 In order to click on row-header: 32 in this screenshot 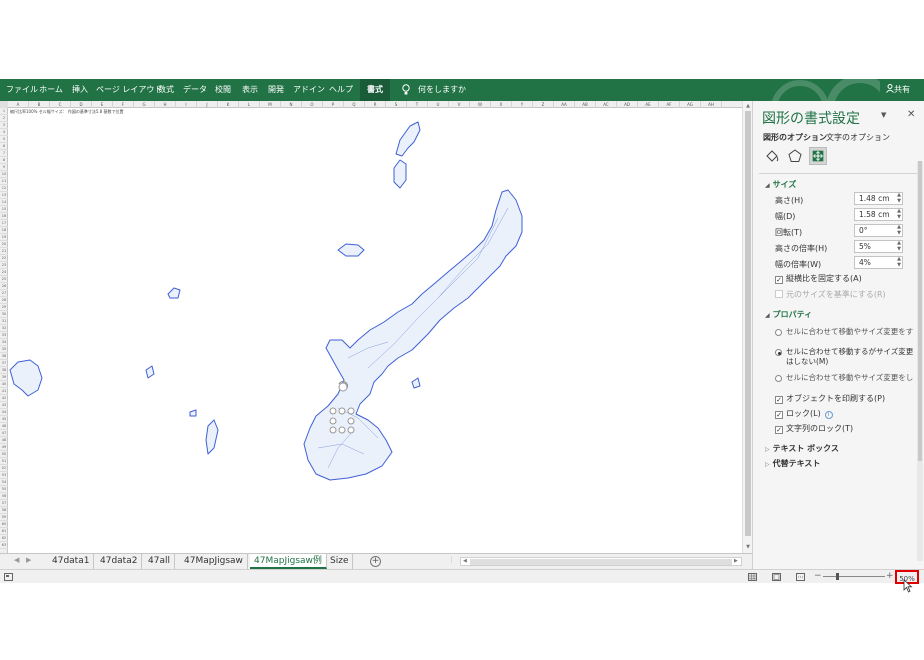, I will do `click(4, 328)`.